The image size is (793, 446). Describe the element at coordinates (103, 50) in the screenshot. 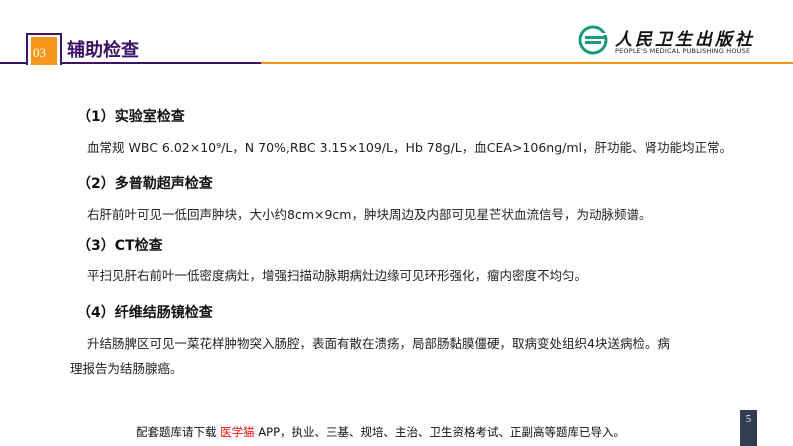

I see `page-title: 辅助检查` at that location.